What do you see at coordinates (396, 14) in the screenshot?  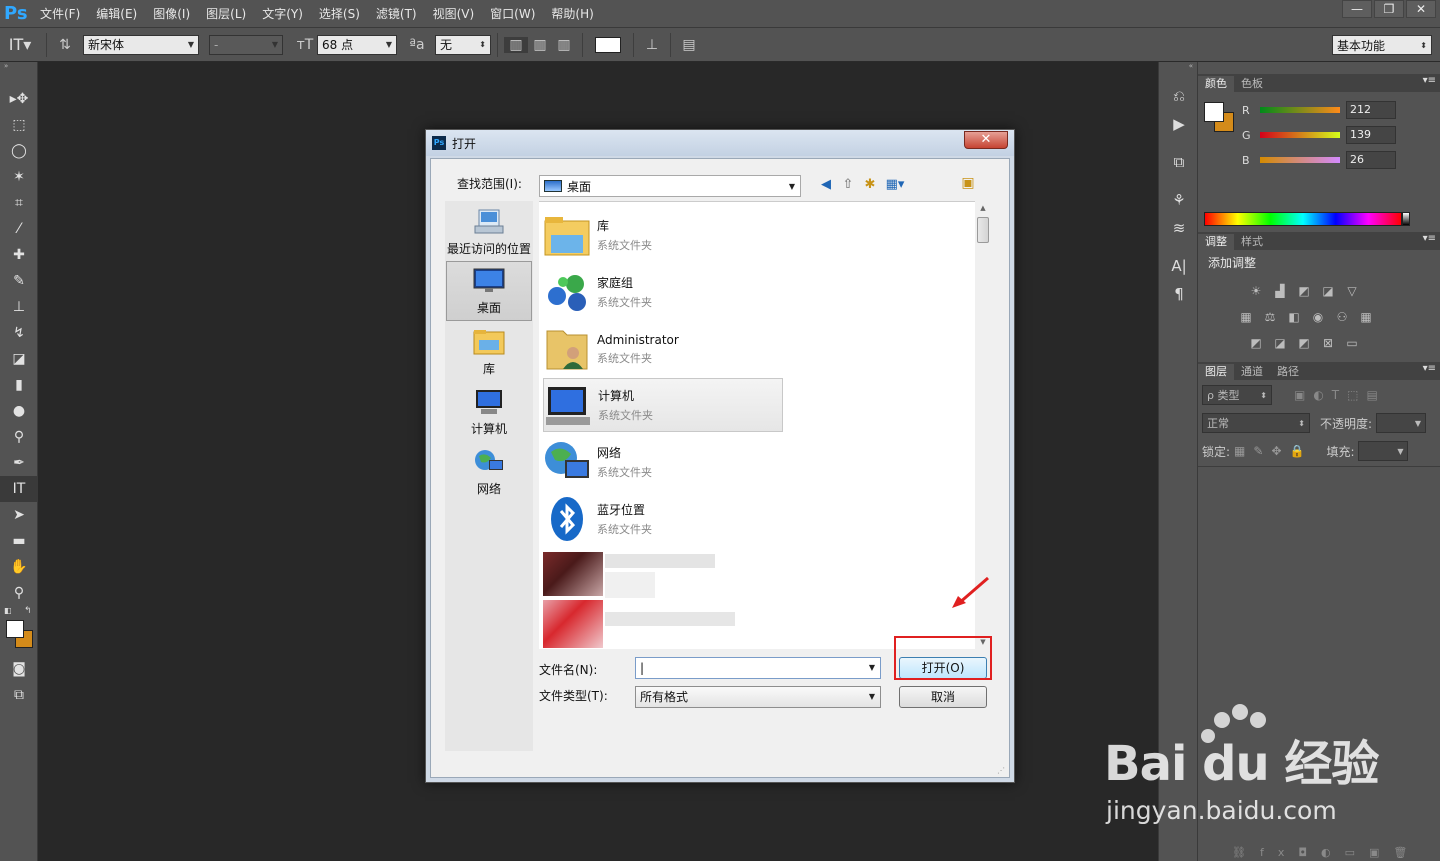 I see `menu-filter: 滤镜(T)` at bounding box center [396, 14].